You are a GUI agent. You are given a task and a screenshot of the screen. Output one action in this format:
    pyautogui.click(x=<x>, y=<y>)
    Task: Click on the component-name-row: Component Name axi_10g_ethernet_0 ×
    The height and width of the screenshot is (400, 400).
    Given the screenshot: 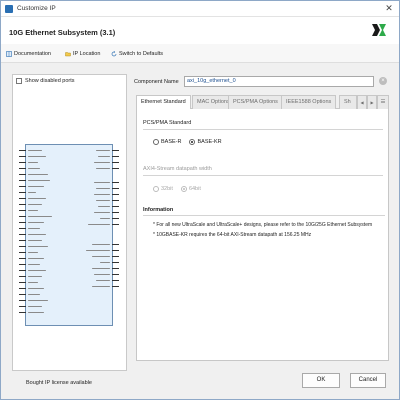 What is the action you would take?
    pyautogui.click(x=261, y=82)
    